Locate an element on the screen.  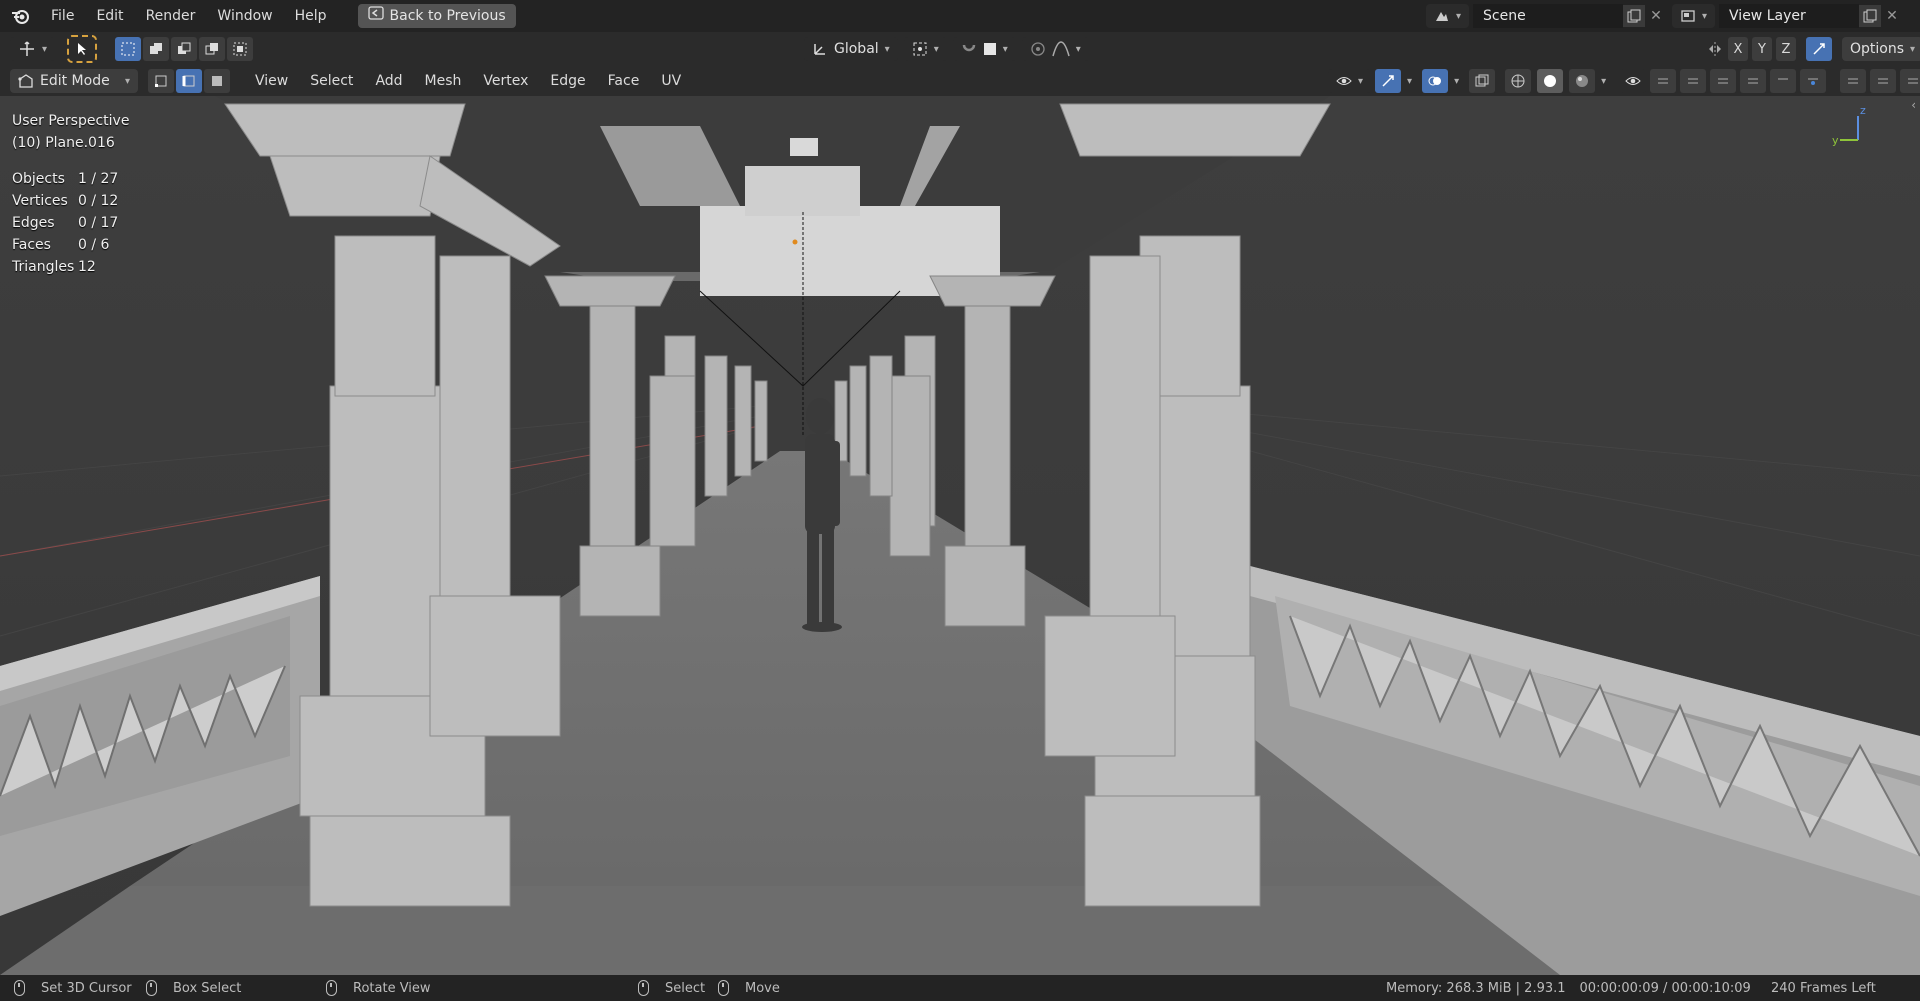
mirror-x-toggle: X is located at coordinates (1738, 49).